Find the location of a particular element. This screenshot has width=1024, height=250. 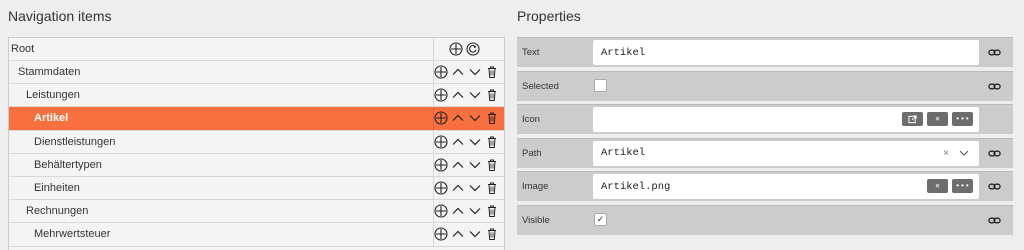

prop-label-text: Text is located at coordinates (531, 52).